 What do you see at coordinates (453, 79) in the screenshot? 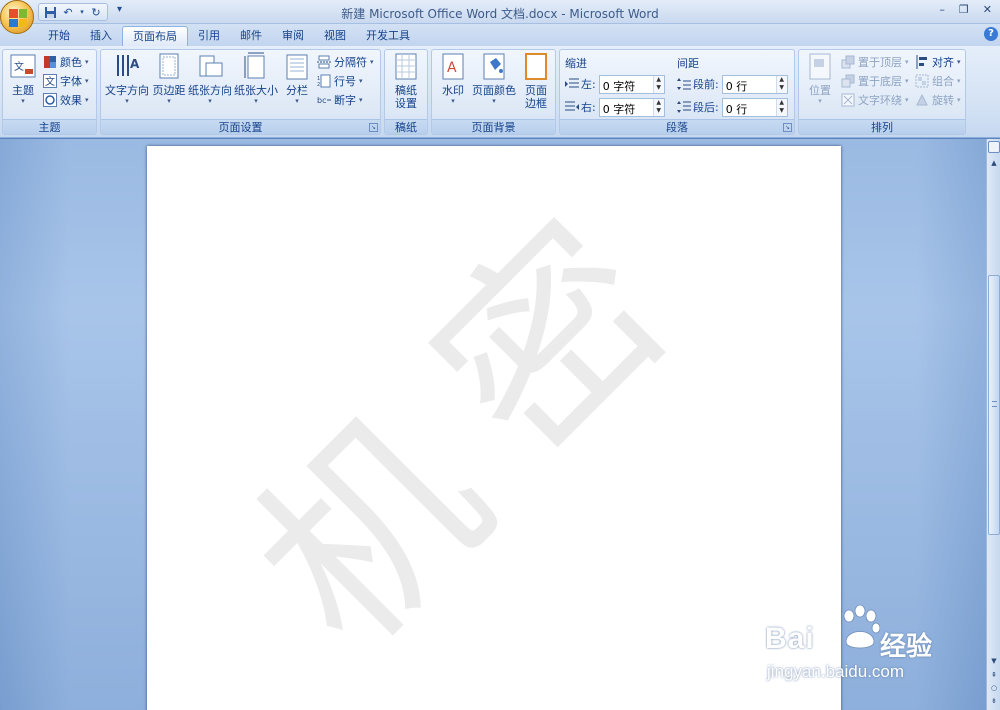
I see `watermark-button: A 水印 ▾` at bounding box center [453, 79].